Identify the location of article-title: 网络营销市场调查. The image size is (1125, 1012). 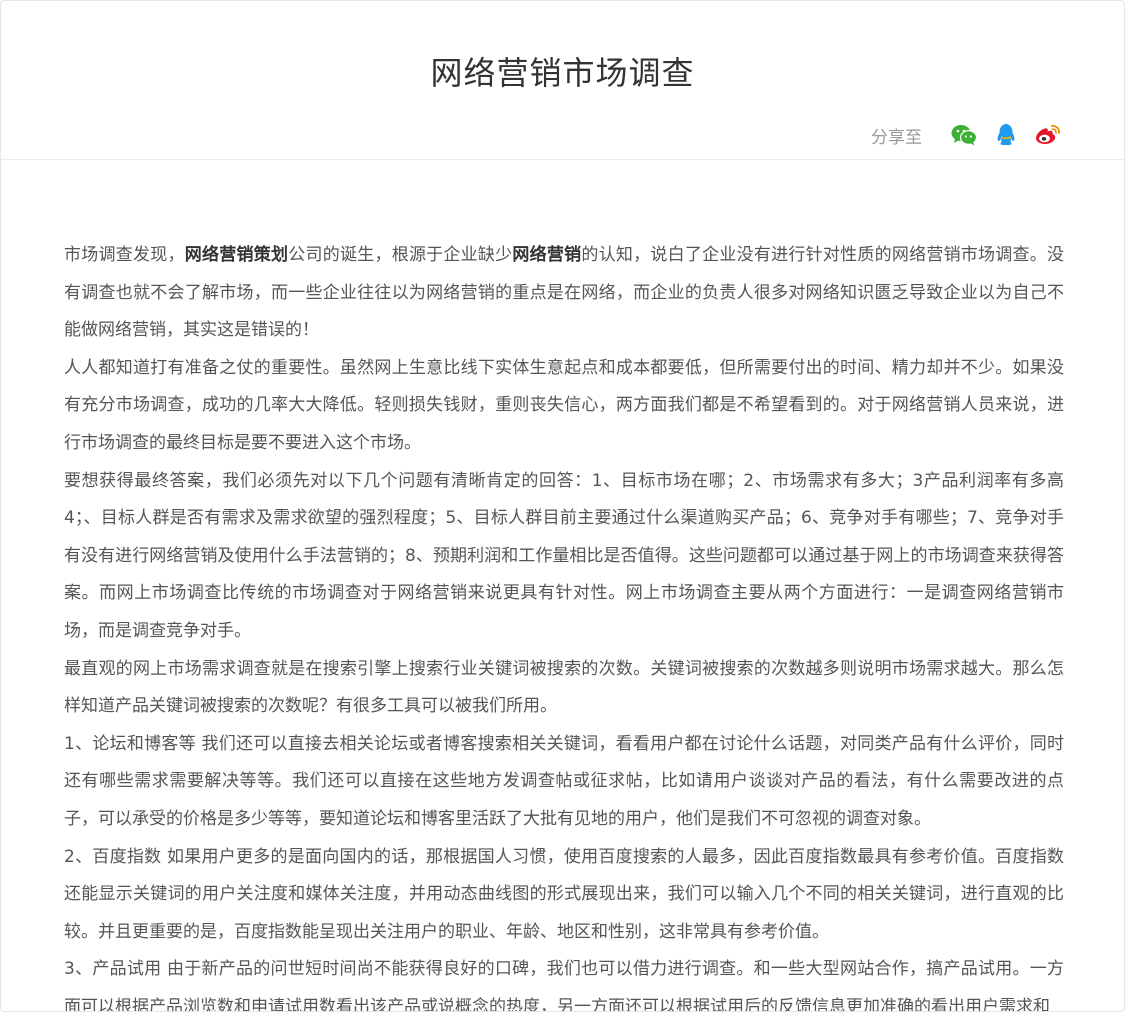
(562, 73).